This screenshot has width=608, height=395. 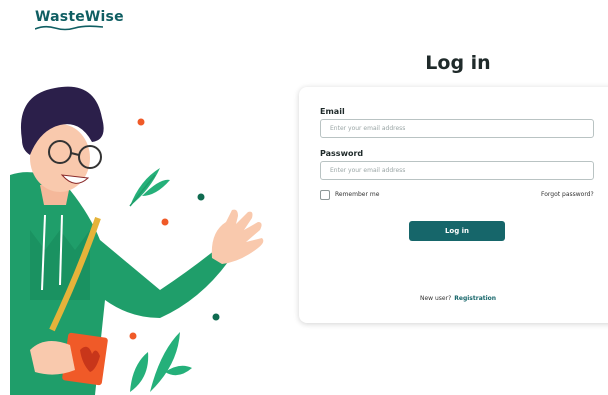 What do you see at coordinates (79, 17) in the screenshot?
I see `brand-logo: WasteWise` at bounding box center [79, 17].